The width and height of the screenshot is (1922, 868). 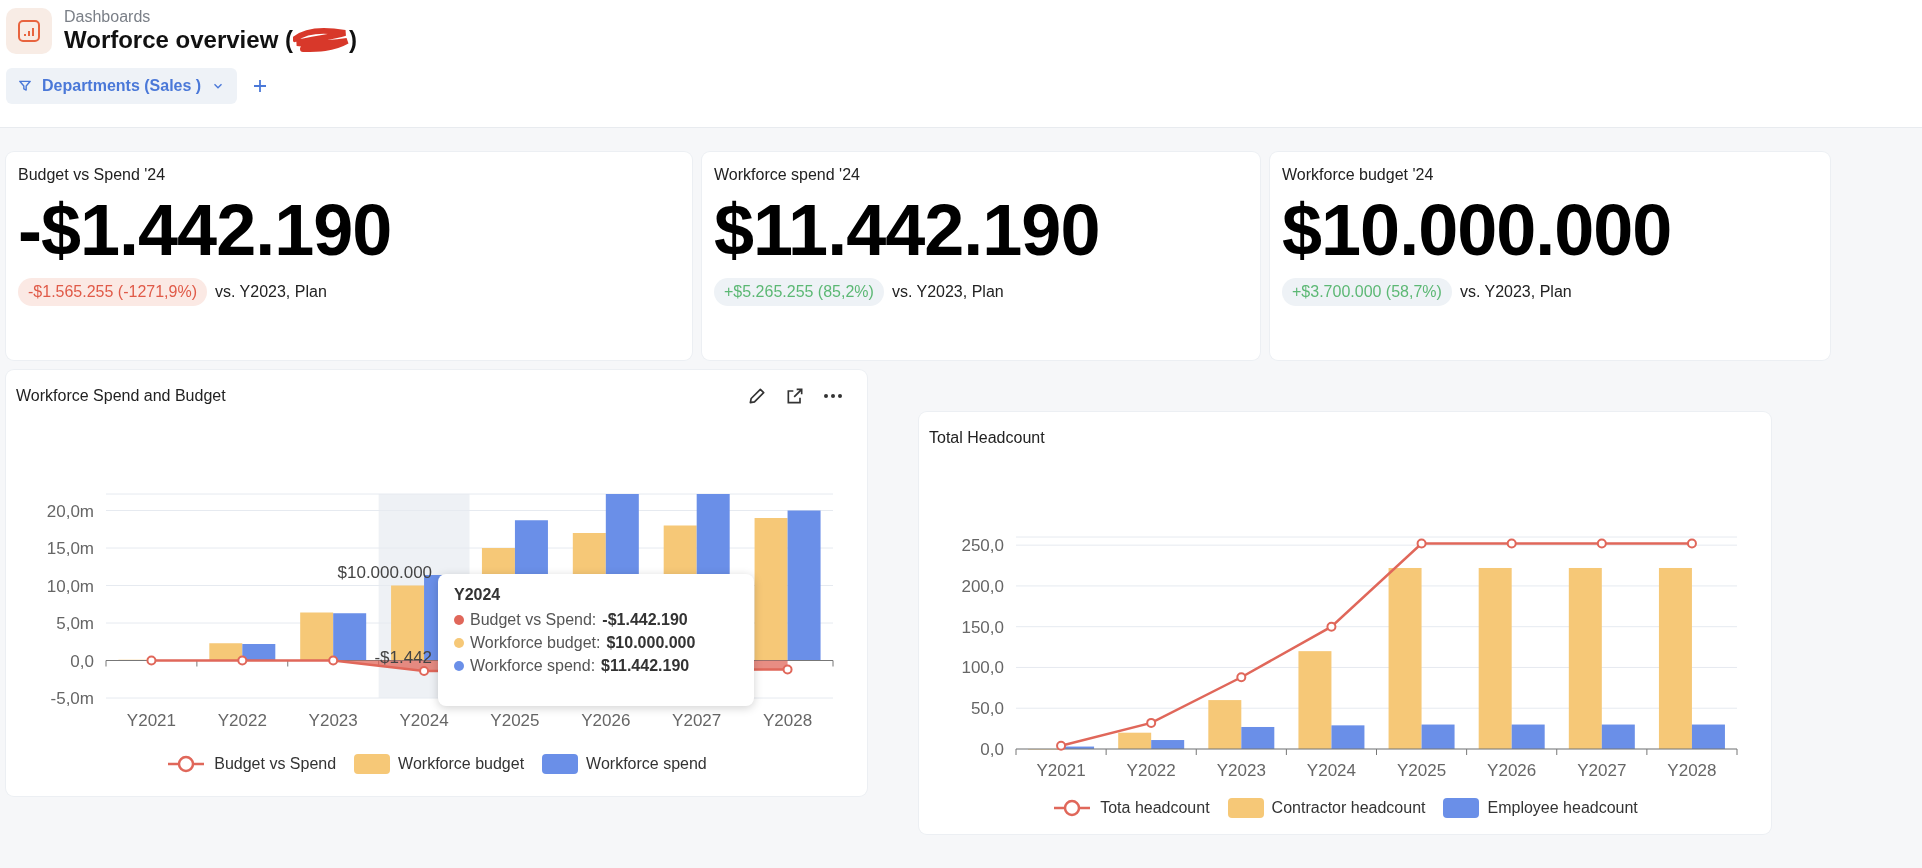 What do you see at coordinates (385, 572) in the screenshot?
I see `data-label: $10.000.000` at bounding box center [385, 572].